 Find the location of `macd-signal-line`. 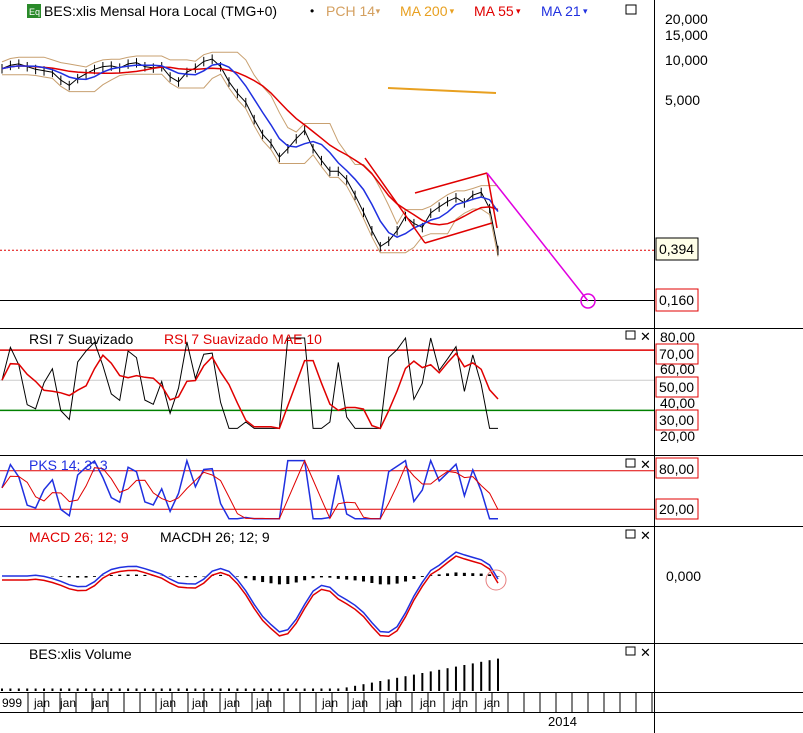

macd-signal-line is located at coordinates (250, 596).